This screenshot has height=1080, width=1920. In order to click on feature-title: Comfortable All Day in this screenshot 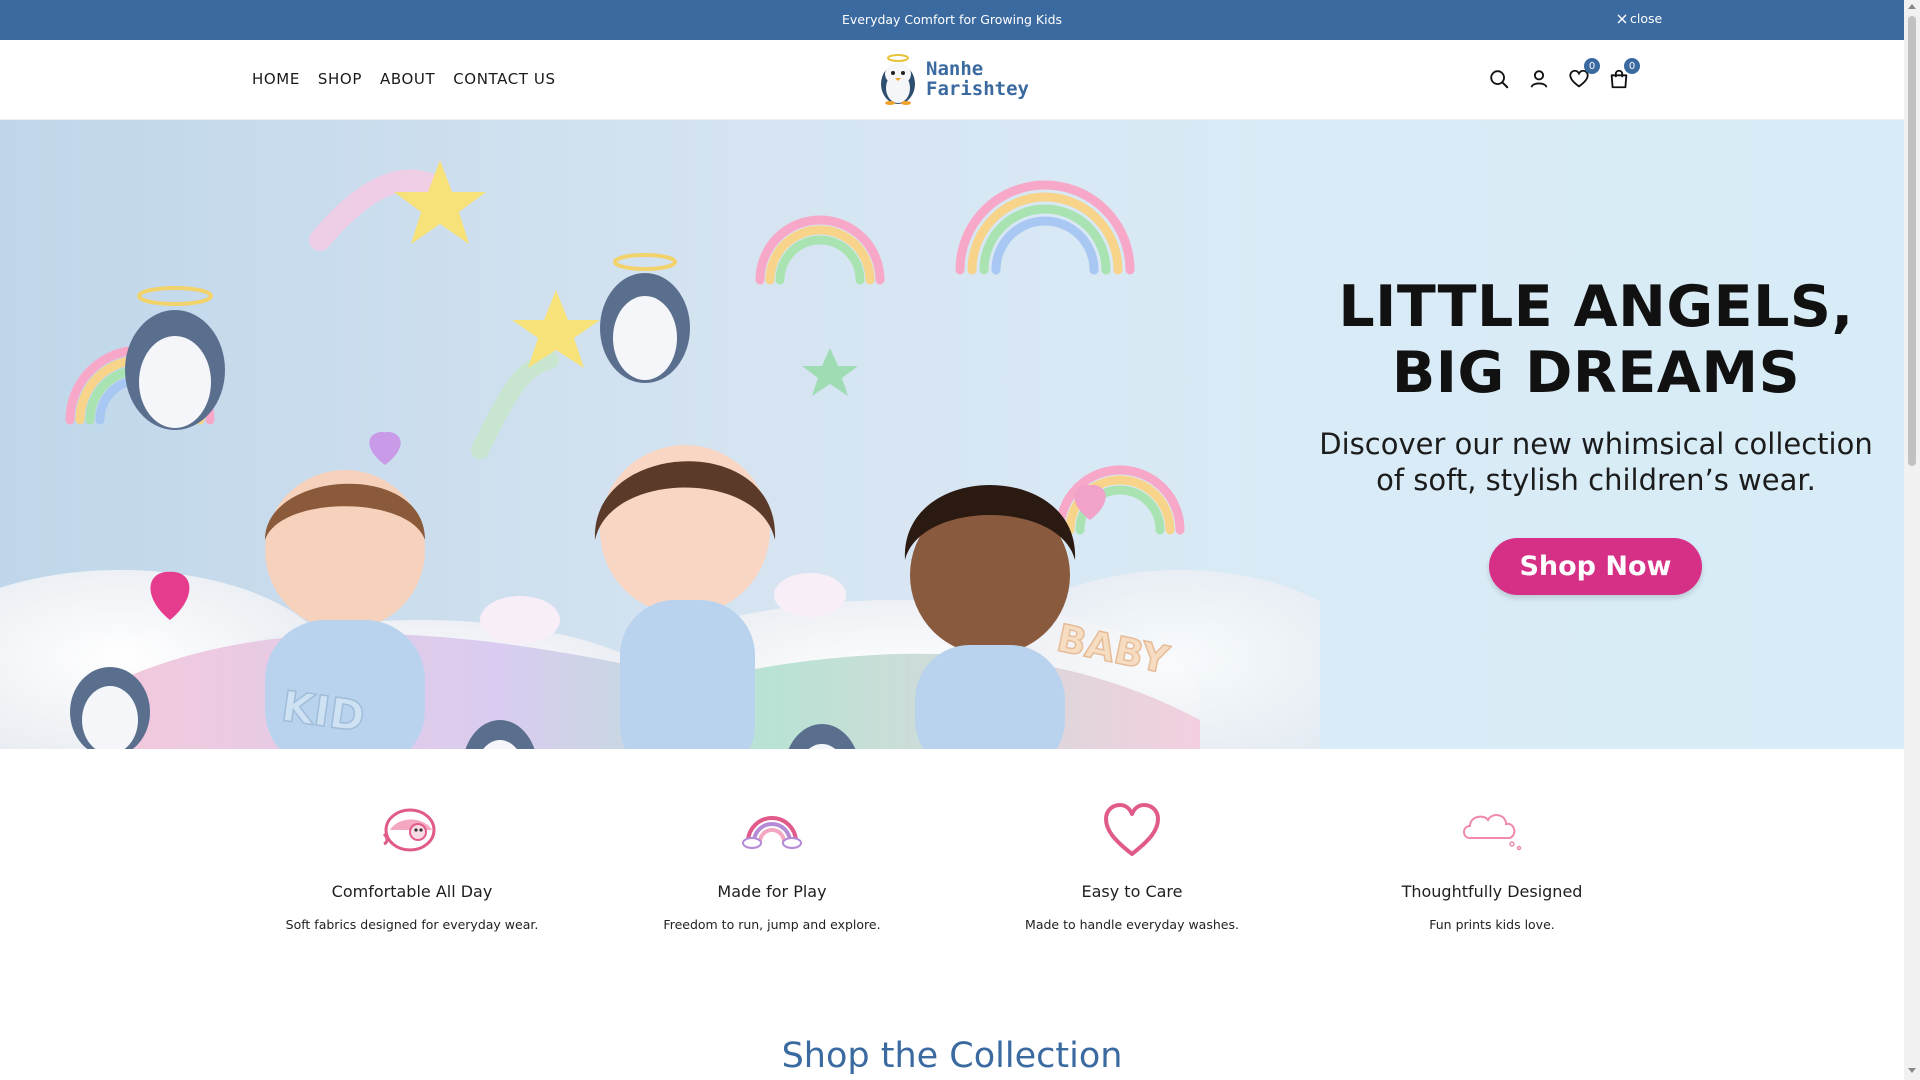, I will do `click(412, 891)`.